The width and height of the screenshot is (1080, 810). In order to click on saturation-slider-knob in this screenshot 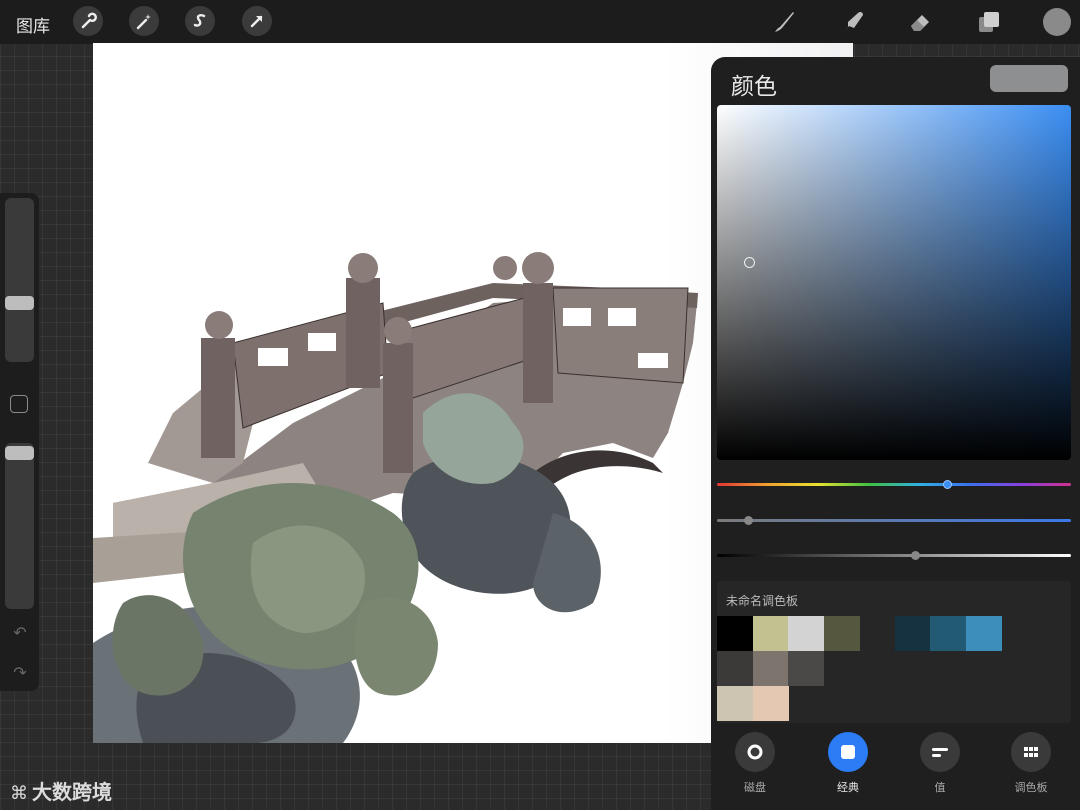, I will do `click(749, 520)`.